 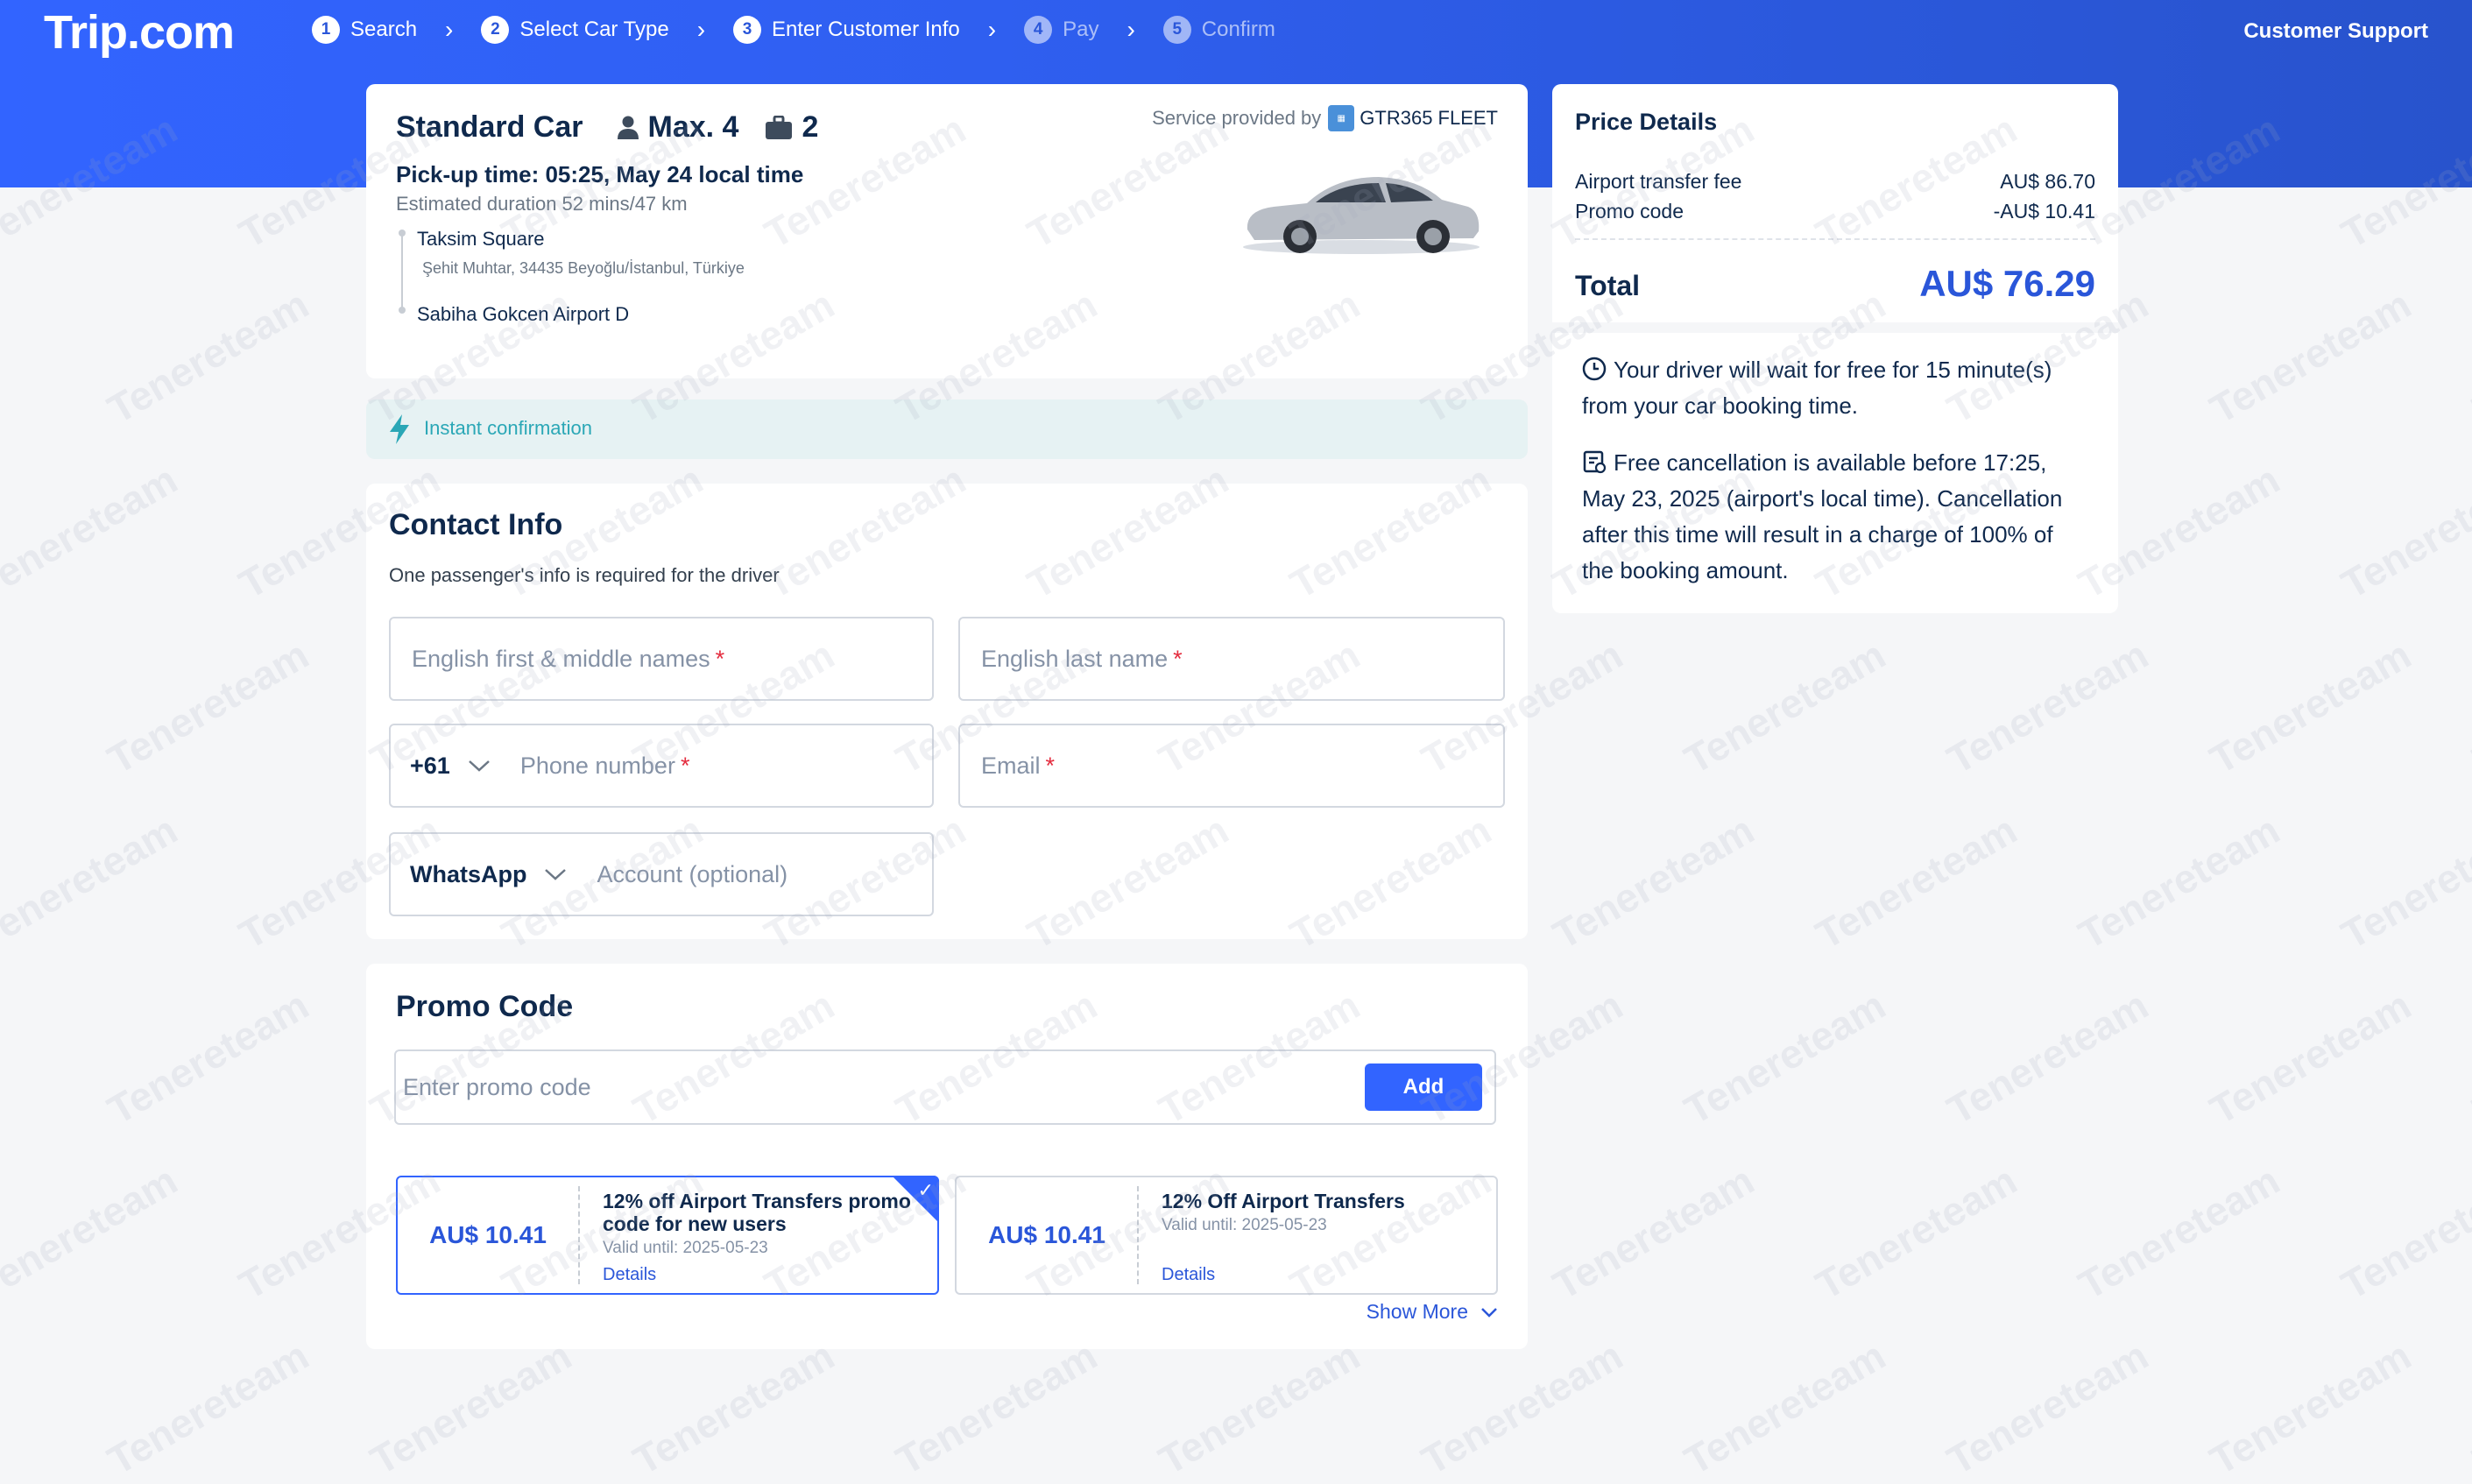 I want to click on customer-support-link: Customer Support, so click(x=2335, y=31).